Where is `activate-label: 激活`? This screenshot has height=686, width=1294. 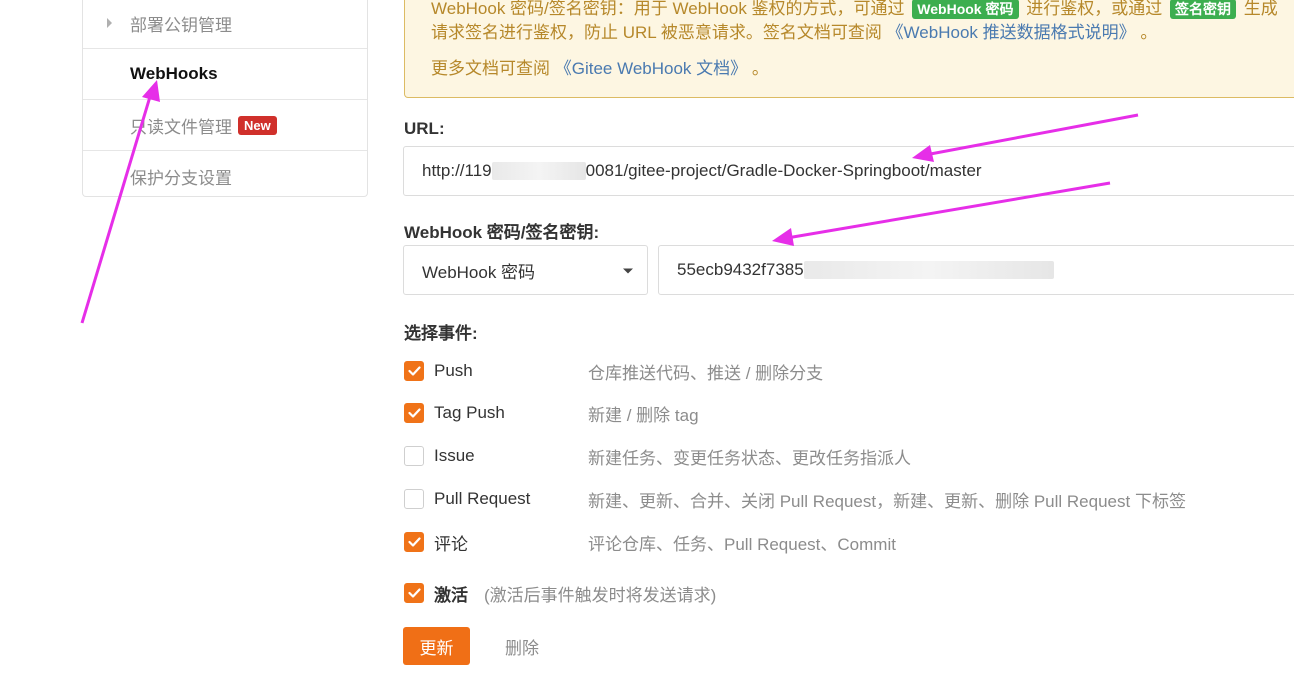
activate-label: 激活 is located at coordinates (451, 595).